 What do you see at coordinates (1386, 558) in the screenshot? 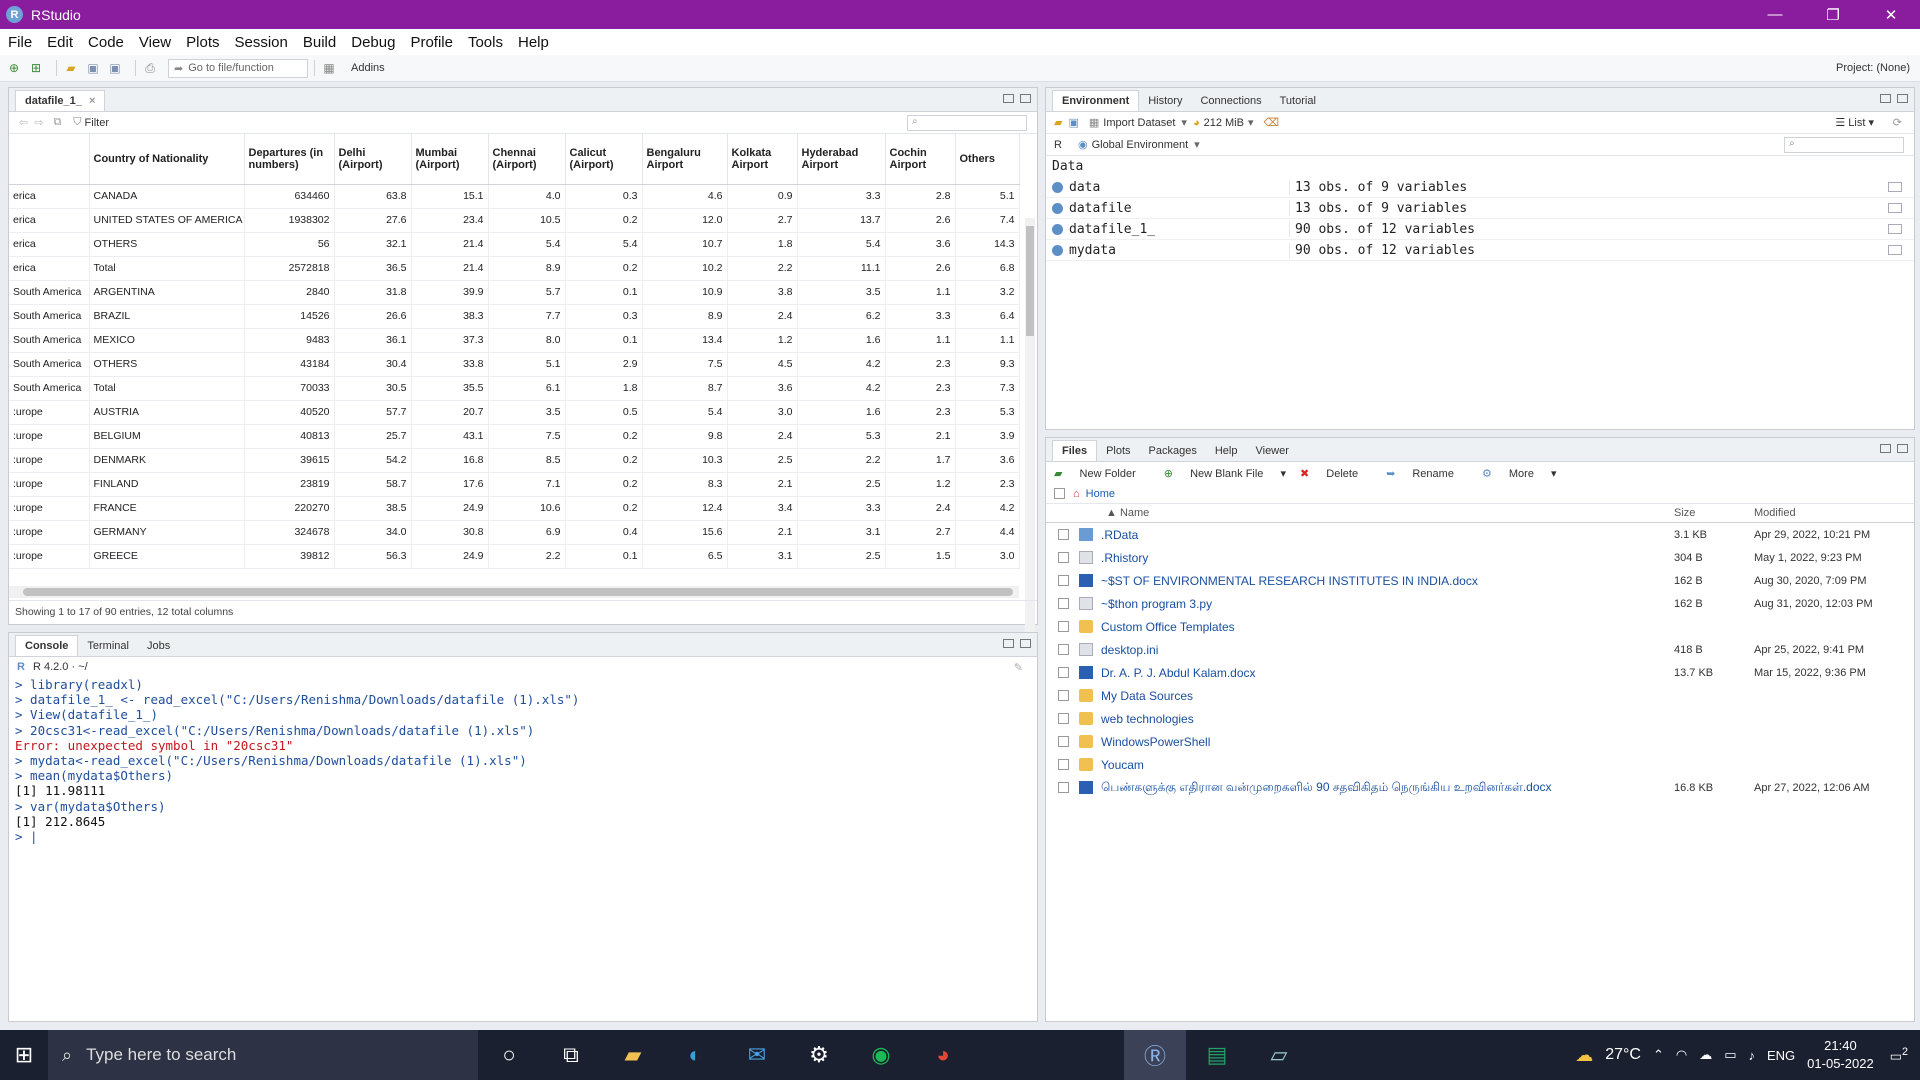
I see `file-name-link: .Rhistory` at bounding box center [1386, 558].